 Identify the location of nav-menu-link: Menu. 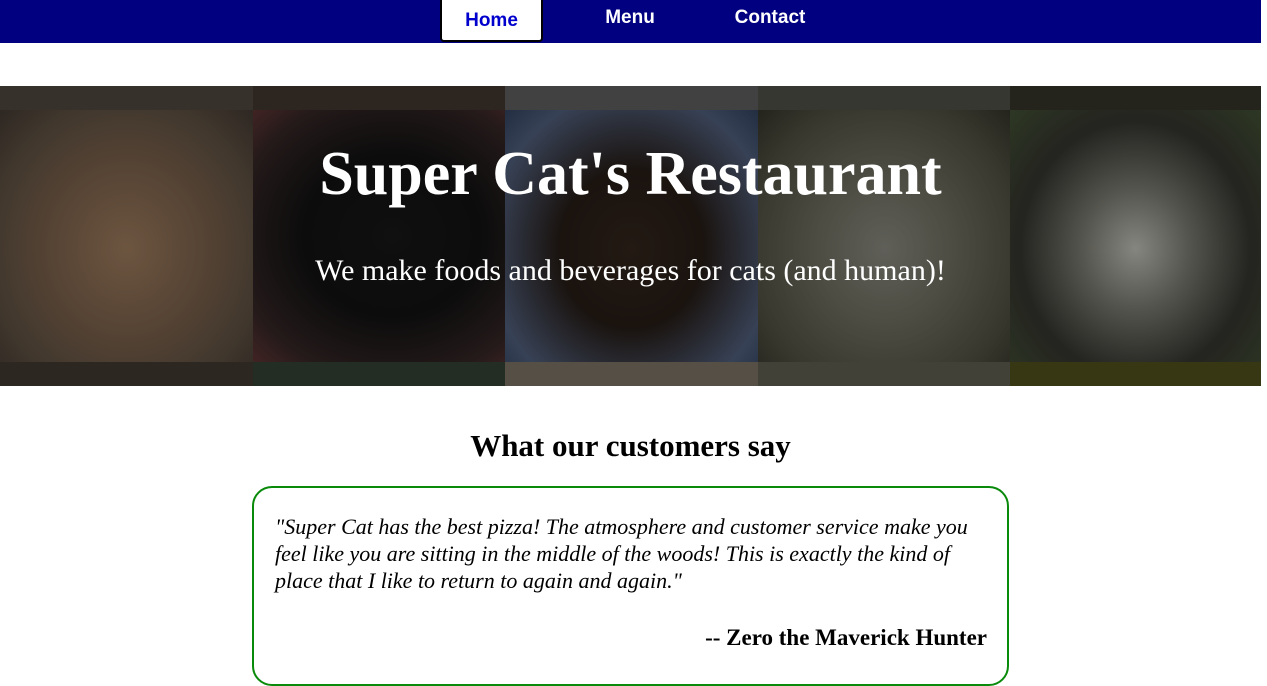
(630, 20).